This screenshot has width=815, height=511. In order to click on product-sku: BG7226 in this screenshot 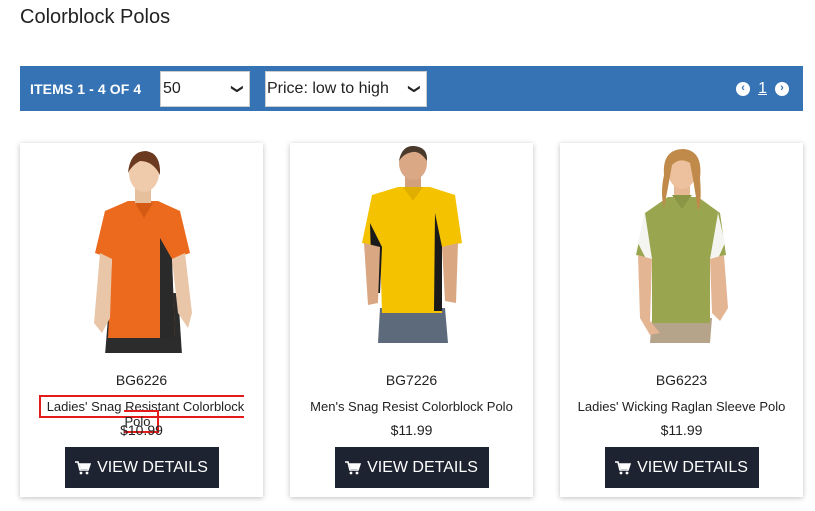, I will do `click(411, 380)`.